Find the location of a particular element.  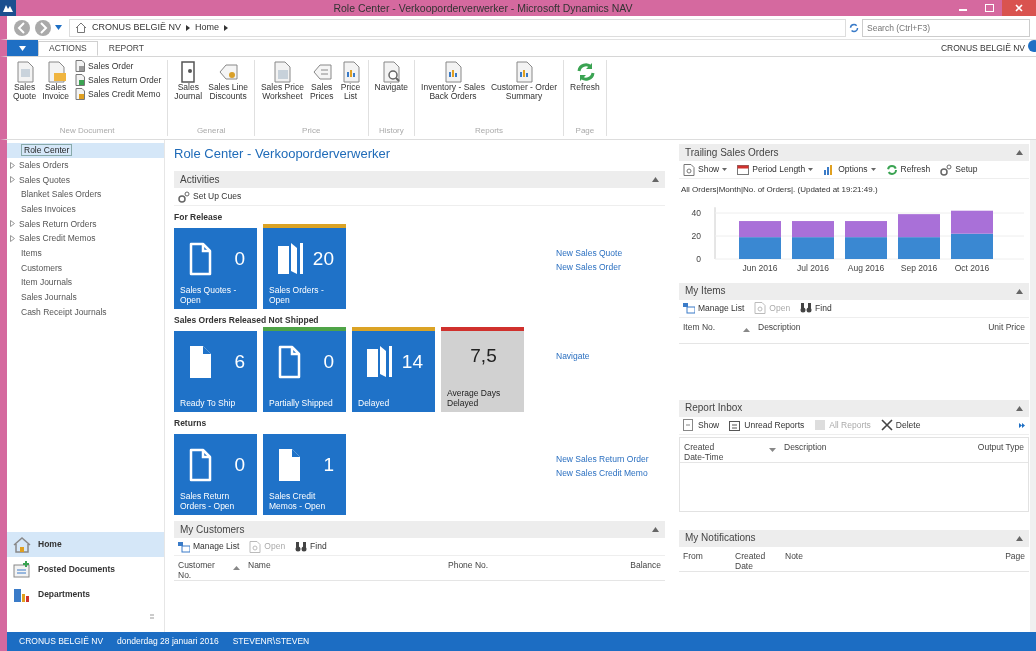

department-button: Posted Documents is located at coordinates (85, 569).